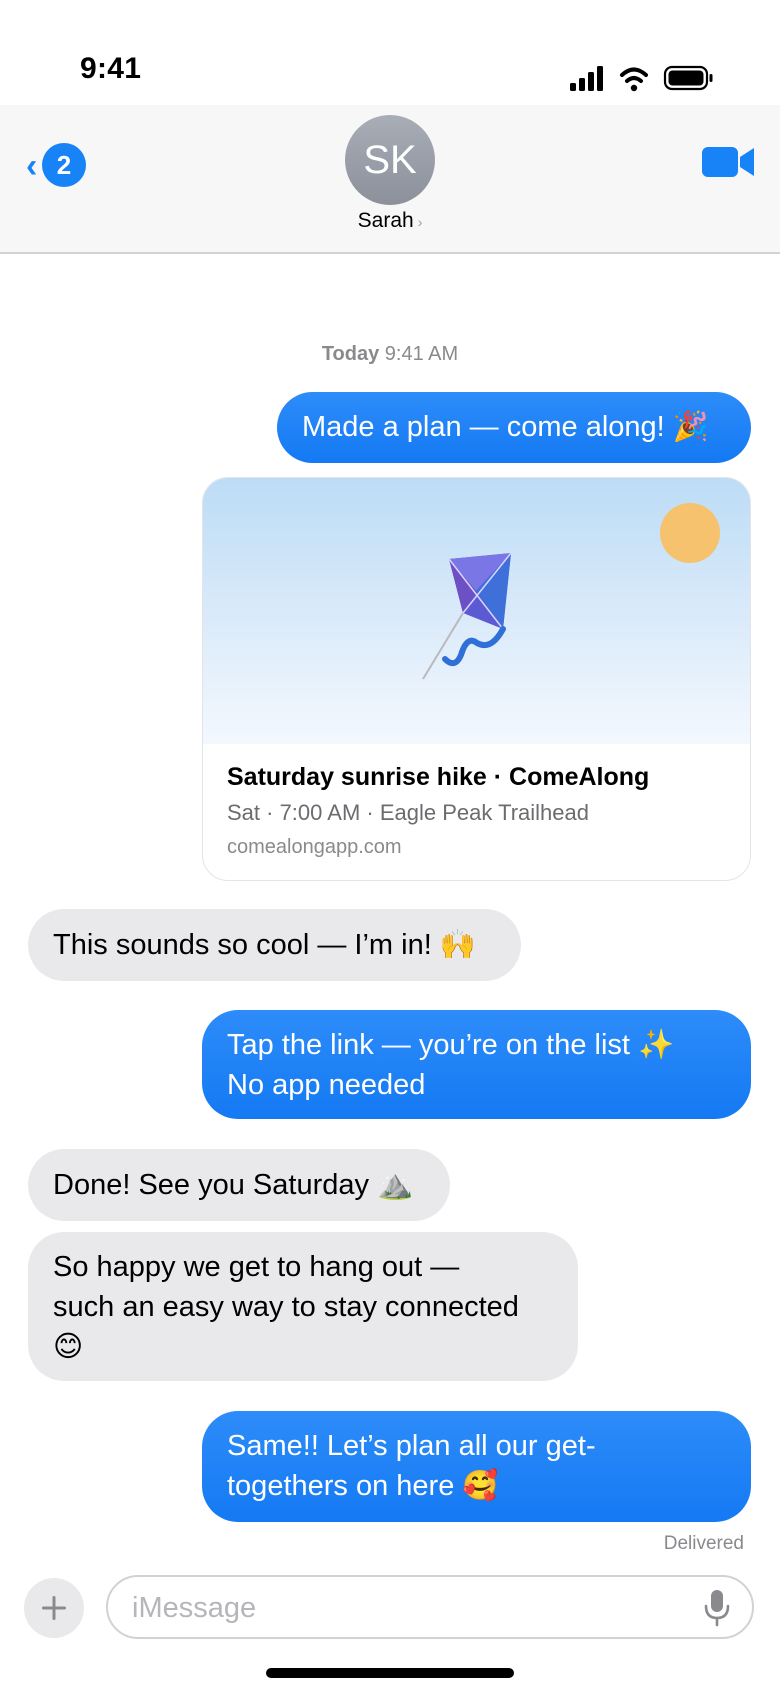  I want to click on cellular-signal-icon, so click(586, 78).